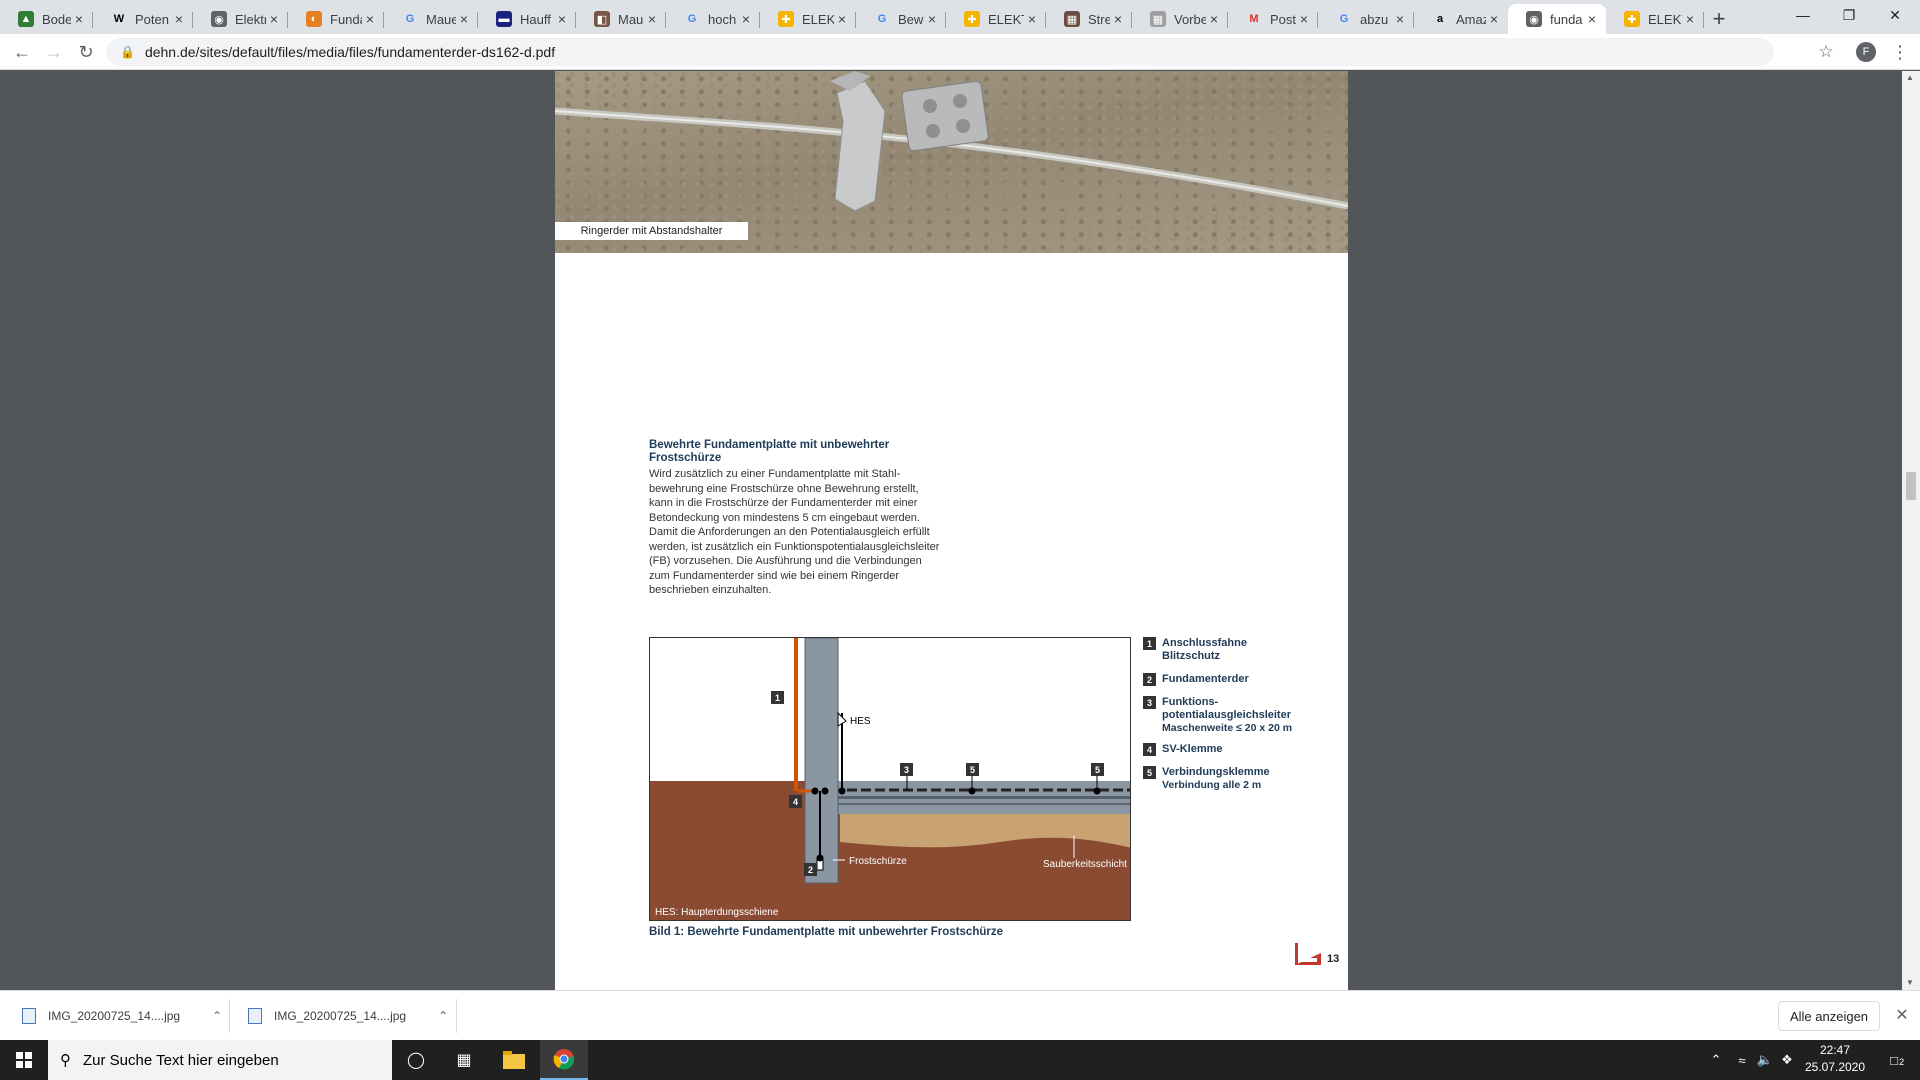  What do you see at coordinates (1826, 52) in the screenshot?
I see `bookmark-star-icon: ☆` at bounding box center [1826, 52].